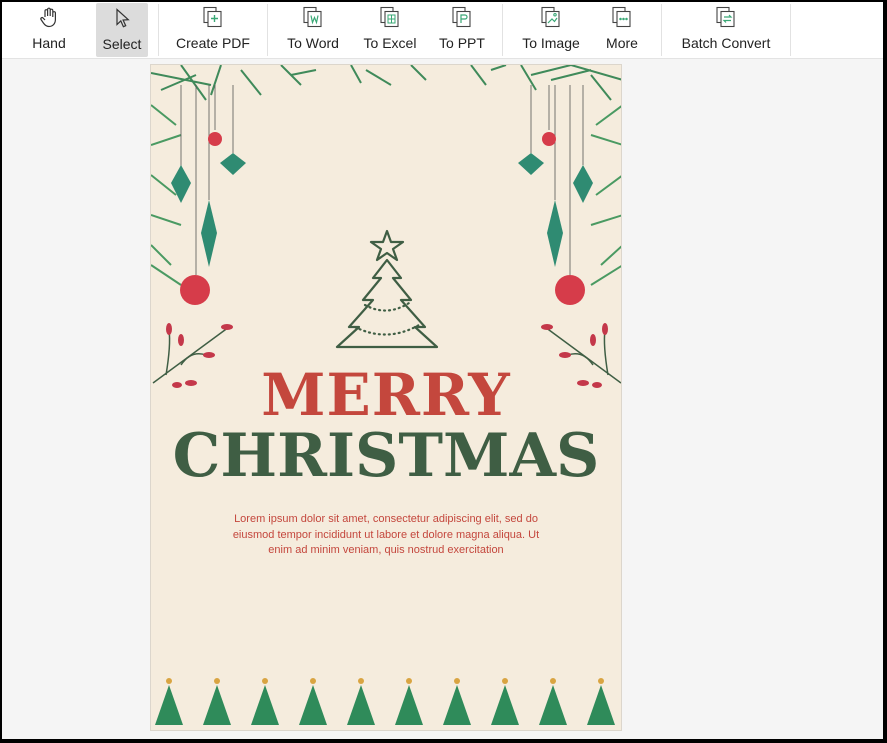  I want to click on card-title-merry: MERRY, so click(386, 395).